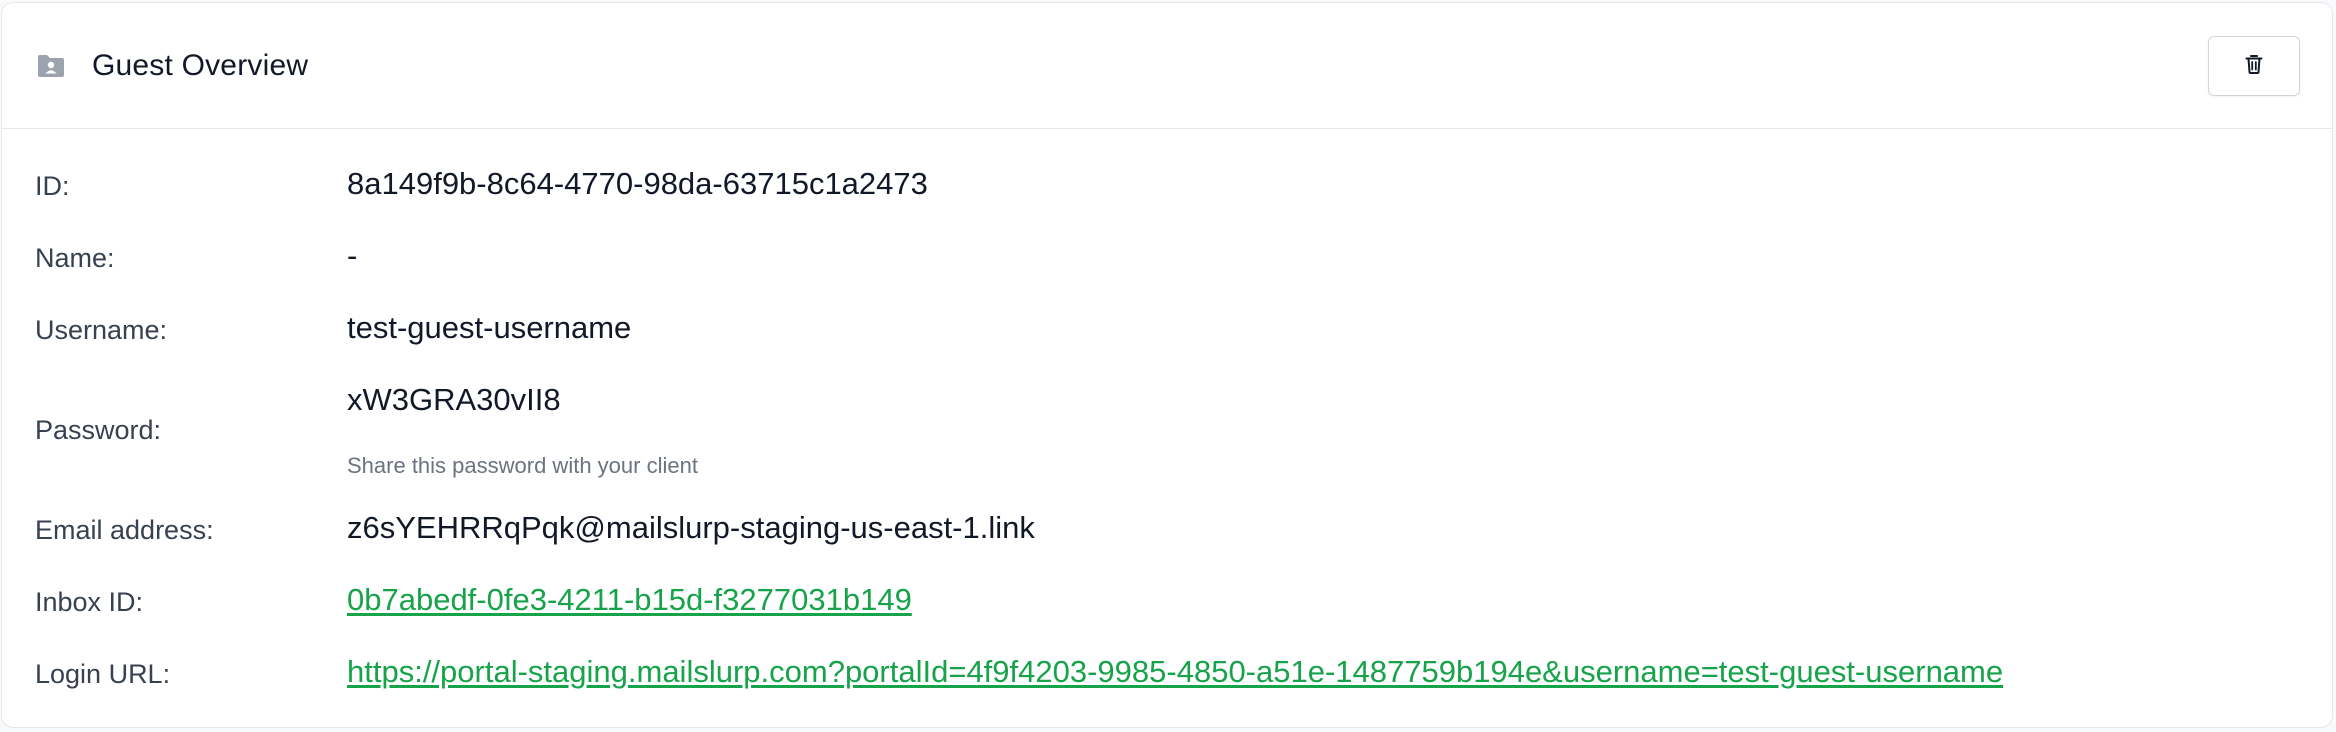  I want to click on password-label: Password:, so click(98, 430).